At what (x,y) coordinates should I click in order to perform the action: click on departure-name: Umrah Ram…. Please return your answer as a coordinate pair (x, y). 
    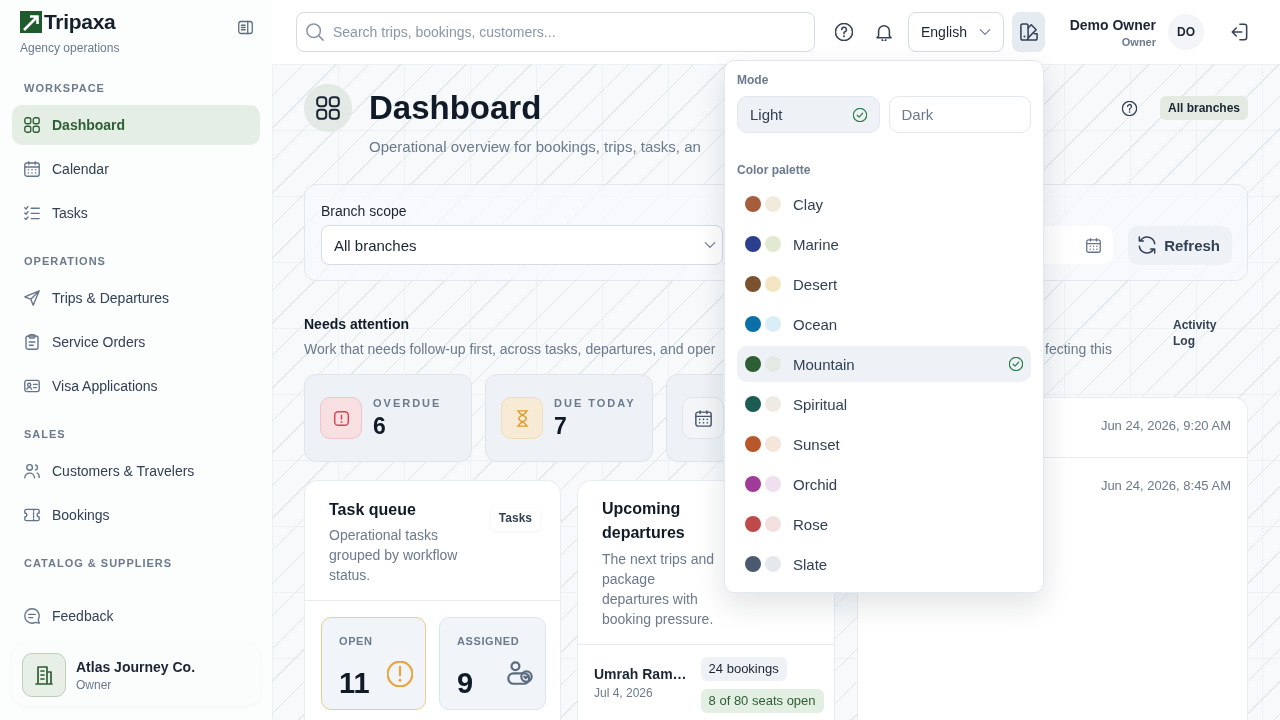
    Looking at the image, I should click on (640, 674).